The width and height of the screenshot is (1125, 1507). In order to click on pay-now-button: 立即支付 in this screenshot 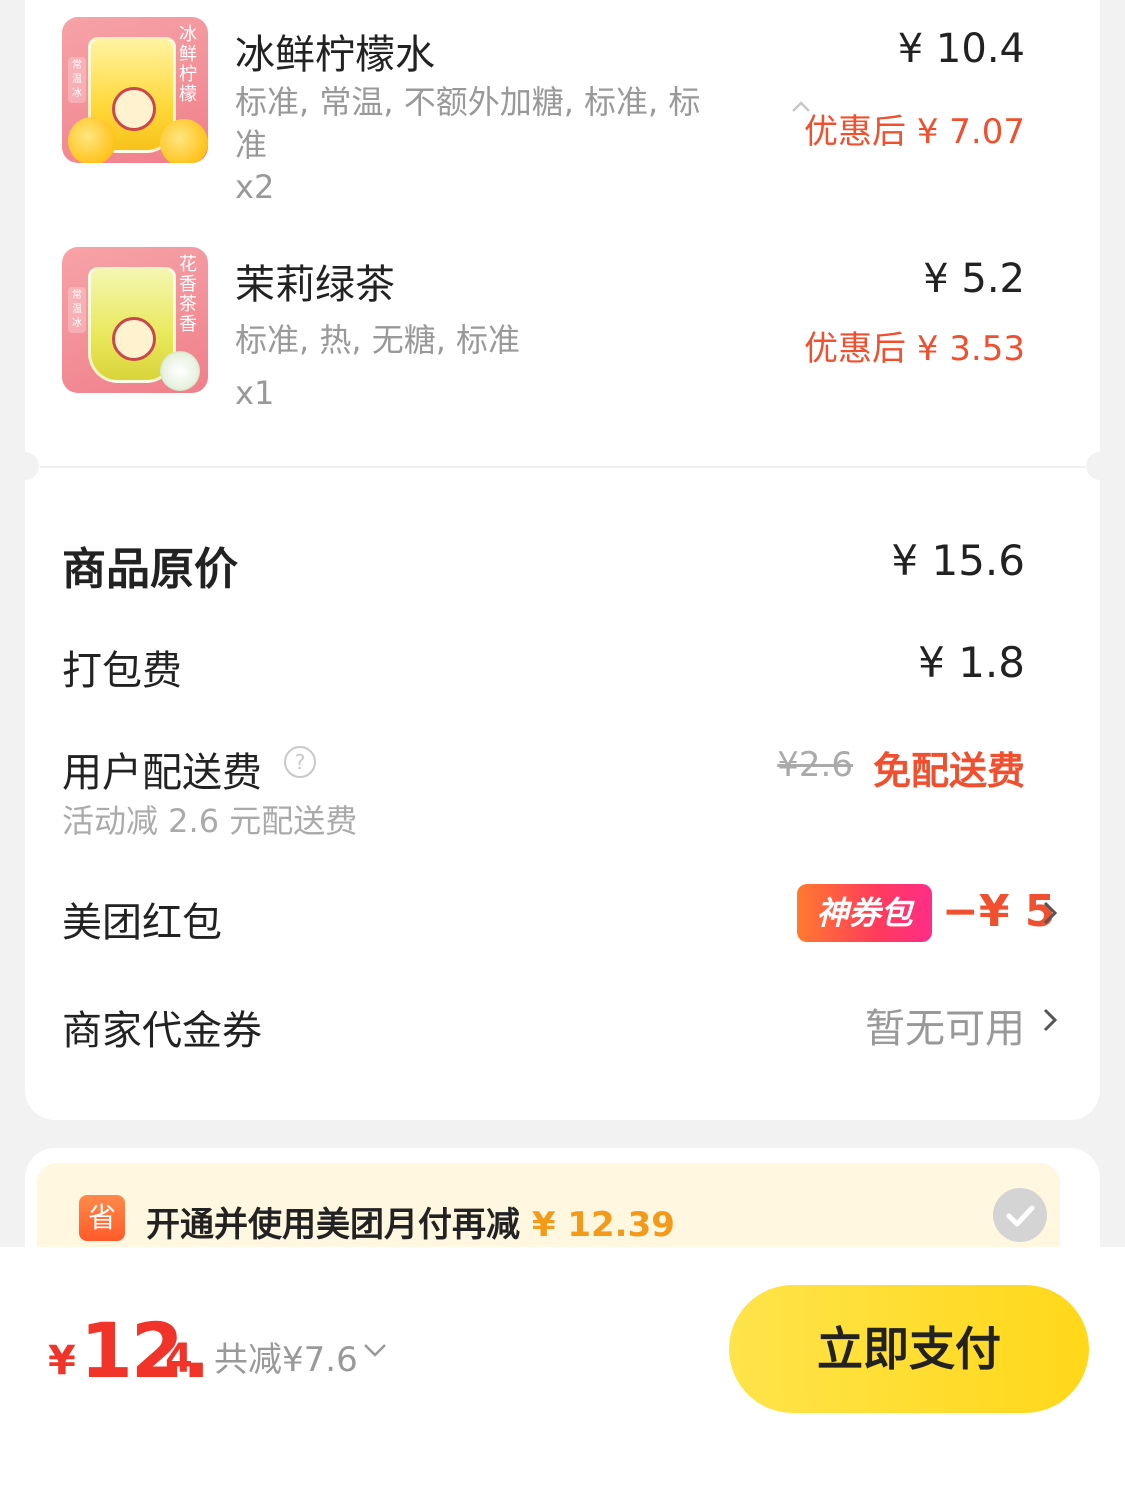, I will do `click(909, 1349)`.